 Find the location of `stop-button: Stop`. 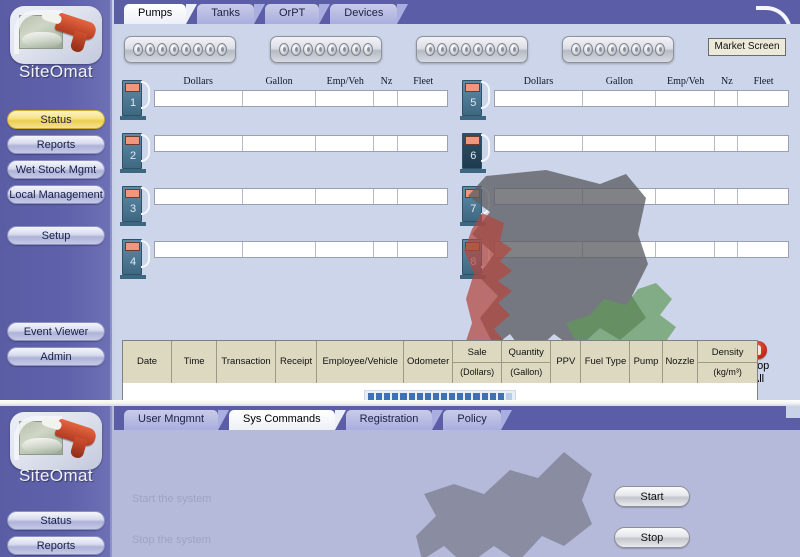

stop-button: Stop is located at coordinates (652, 537).